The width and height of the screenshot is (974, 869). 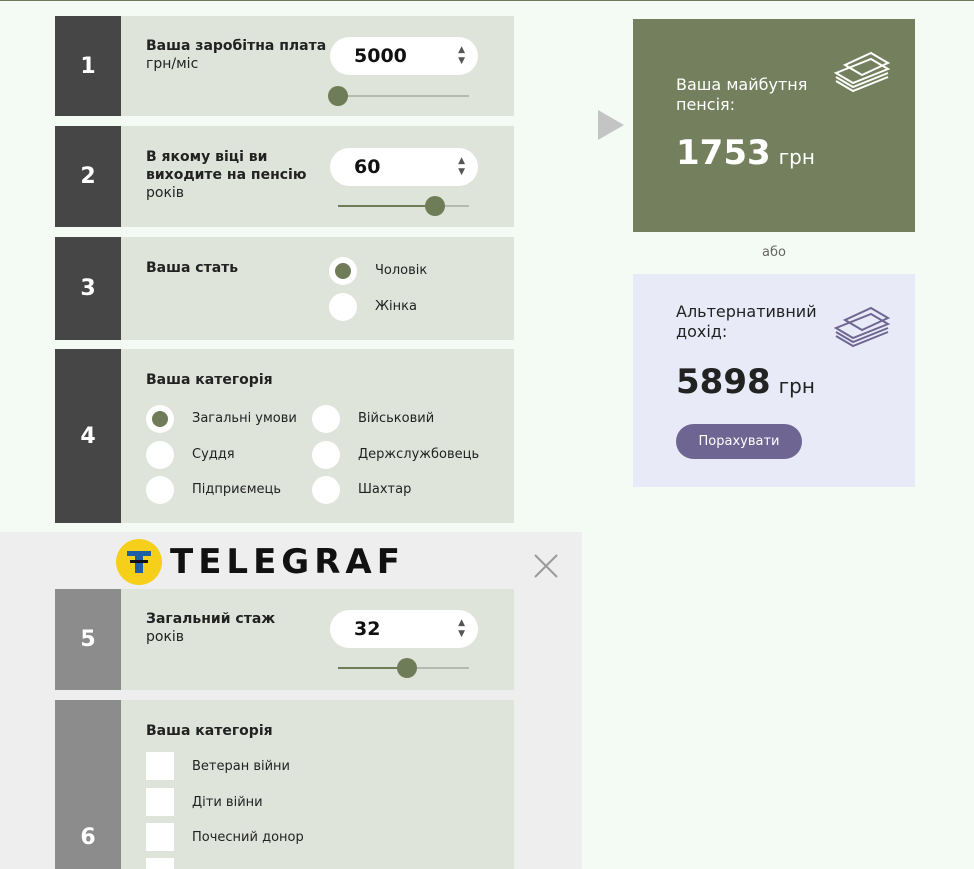 I want to click on age-slider, so click(x=403, y=206).